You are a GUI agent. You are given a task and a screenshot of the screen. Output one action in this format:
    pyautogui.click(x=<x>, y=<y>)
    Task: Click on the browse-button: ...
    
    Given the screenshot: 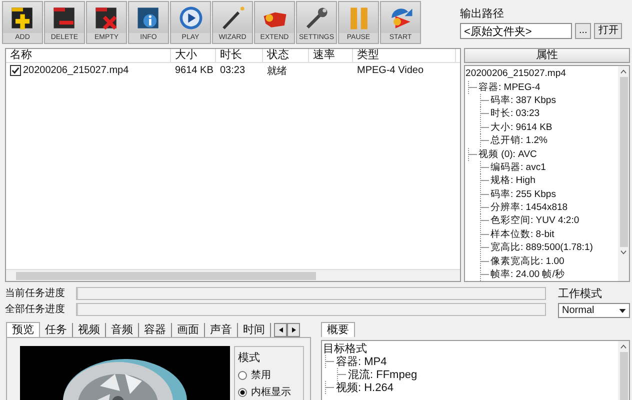 What is the action you would take?
    pyautogui.click(x=583, y=31)
    